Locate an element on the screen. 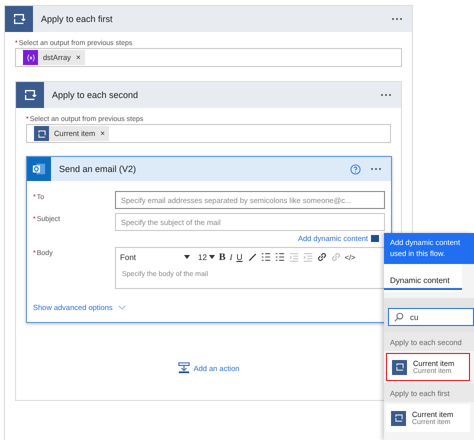 The image size is (474, 440). italic-button: I is located at coordinates (231, 257).